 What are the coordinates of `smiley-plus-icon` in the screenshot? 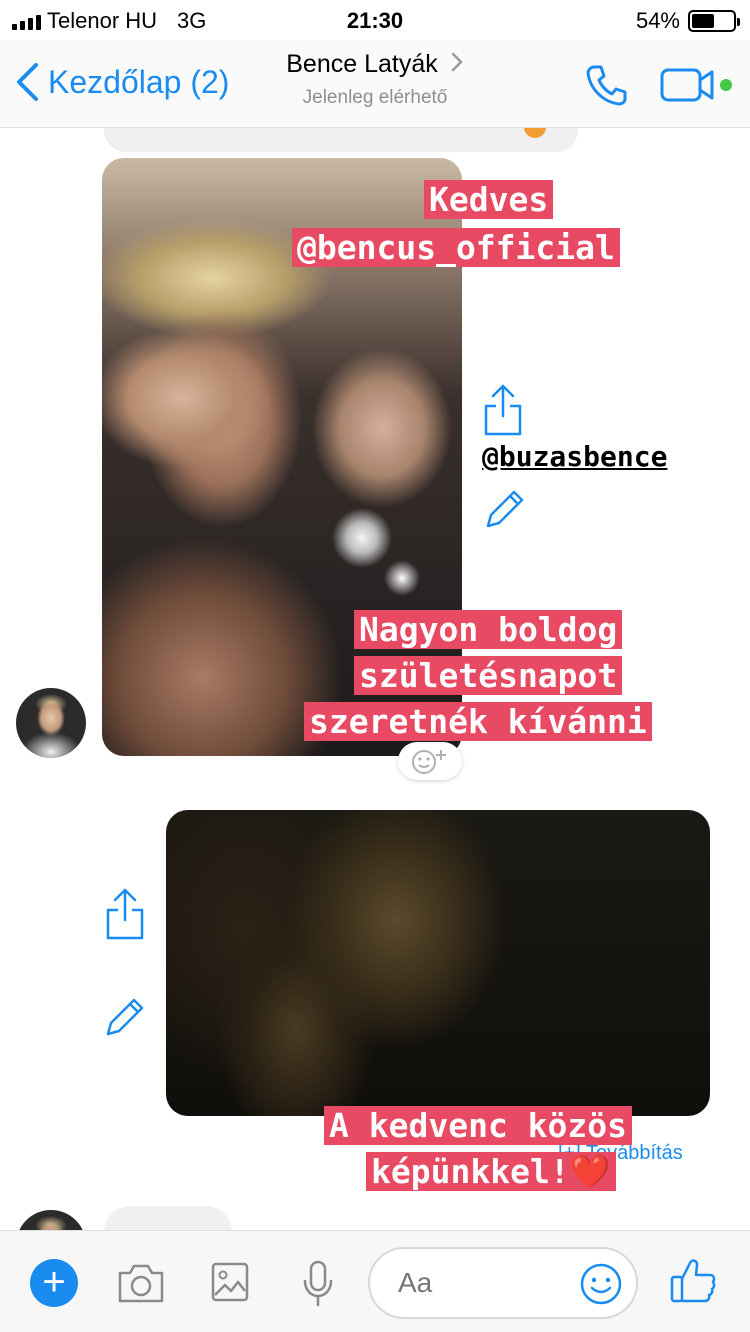 It's located at (429, 762).